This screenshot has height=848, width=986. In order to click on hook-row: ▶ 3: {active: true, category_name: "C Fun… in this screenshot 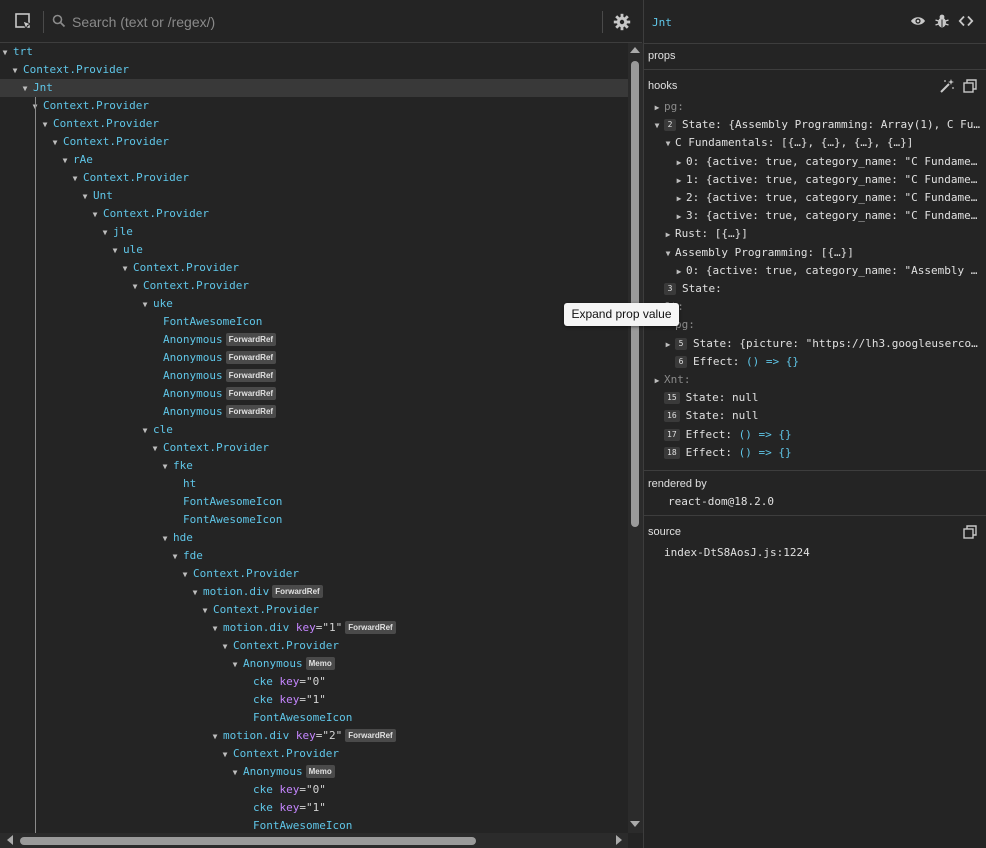, I will do `click(815, 215)`.